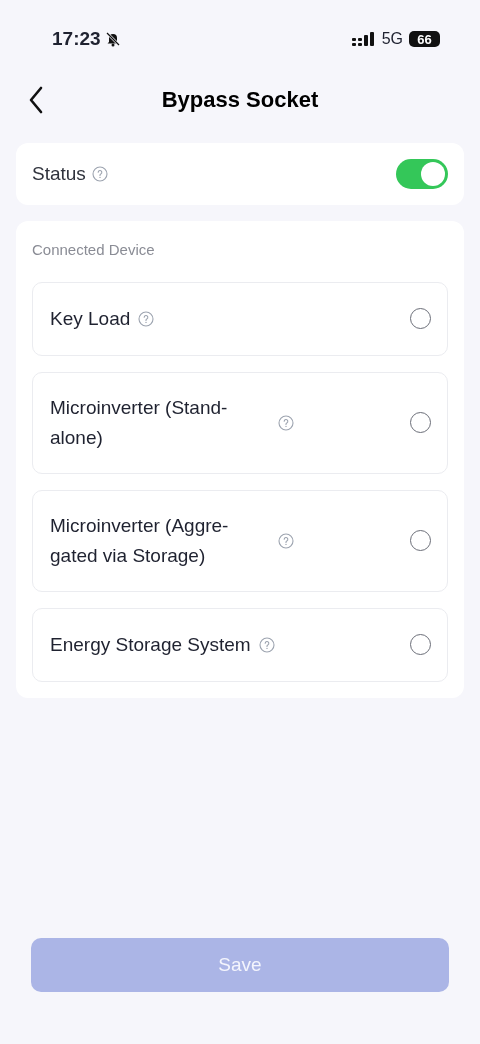 The image size is (480, 1044). What do you see at coordinates (112, 39) in the screenshot?
I see `bell-off-icon` at bounding box center [112, 39].